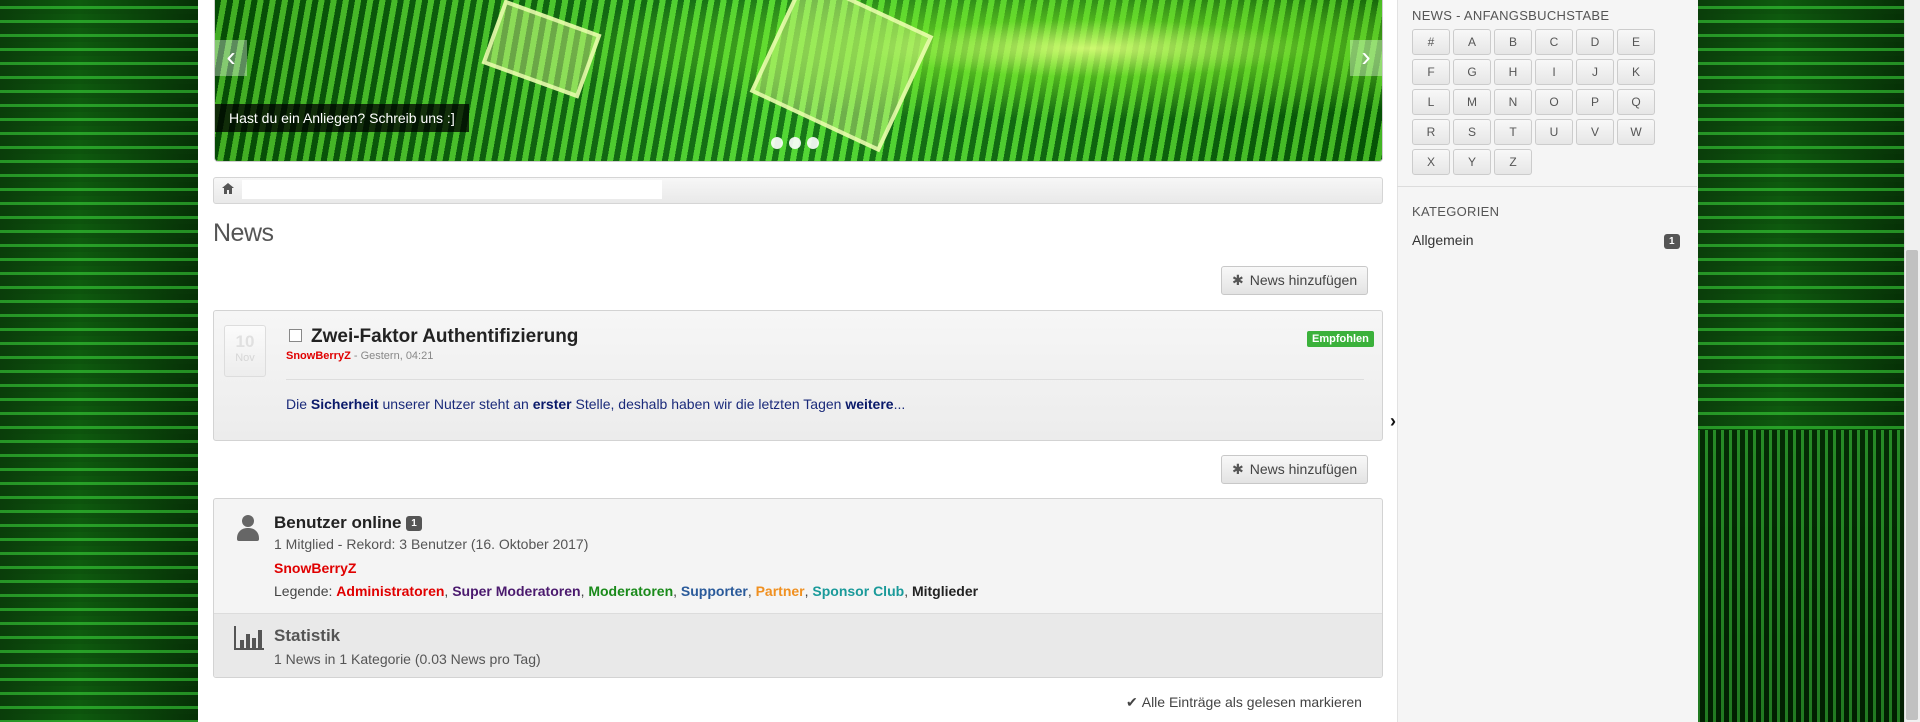 Image resolution: width=1920 pixels, height=722 pixels. What do you see at coordinates (869, 404) in the screenshot?
I see `excerpt-bold: weitere` at bounding box center [869, 404].